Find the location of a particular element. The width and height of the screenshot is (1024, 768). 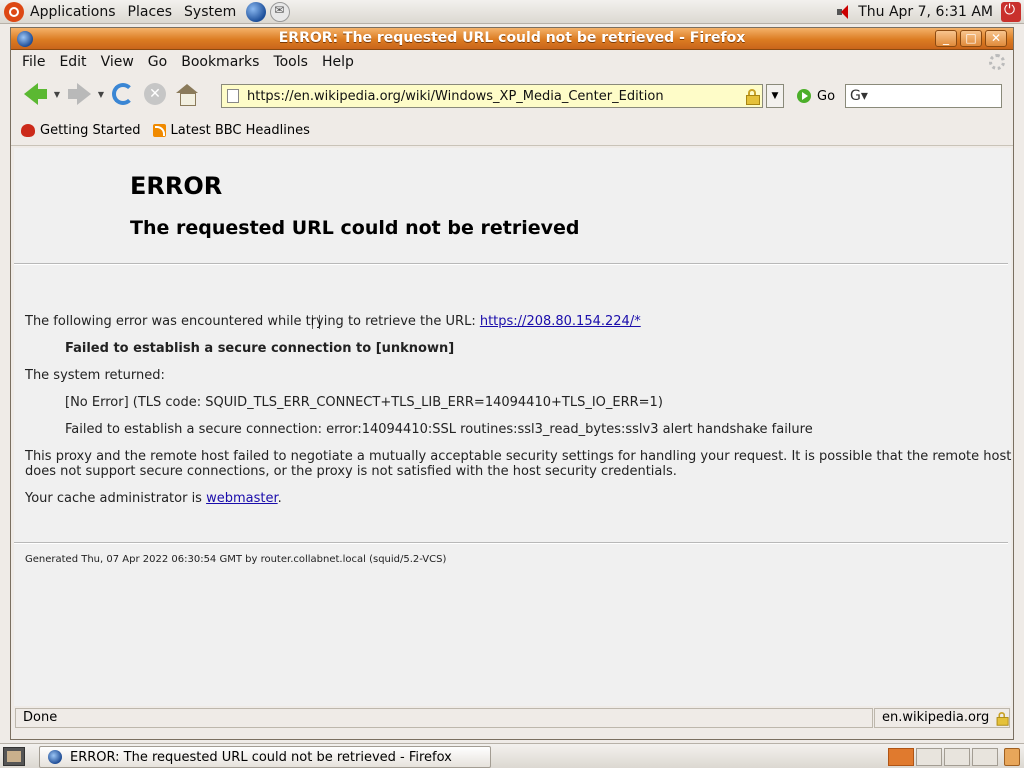

menu-view: View is located at coordinates (117, 62).